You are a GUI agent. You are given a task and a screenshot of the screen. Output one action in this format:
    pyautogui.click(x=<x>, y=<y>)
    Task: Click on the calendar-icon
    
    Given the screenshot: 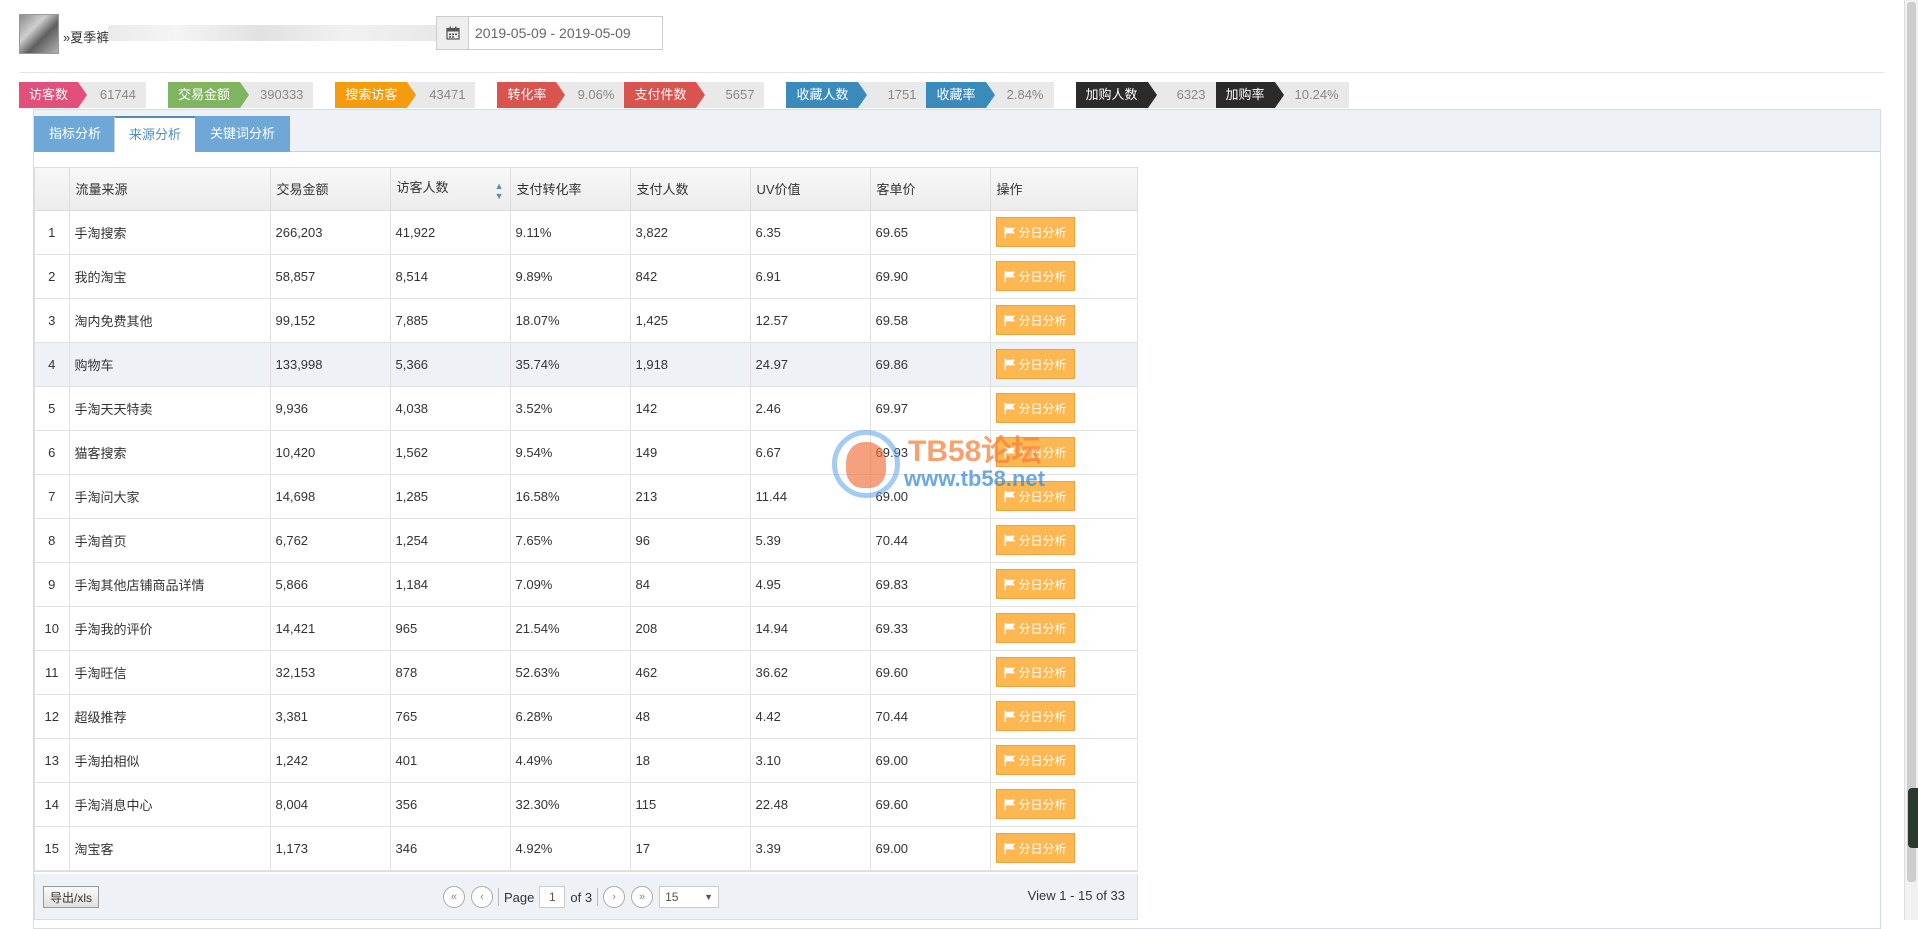 What is the action you would take?
    pyautogui.click(x=453, y=33)
    